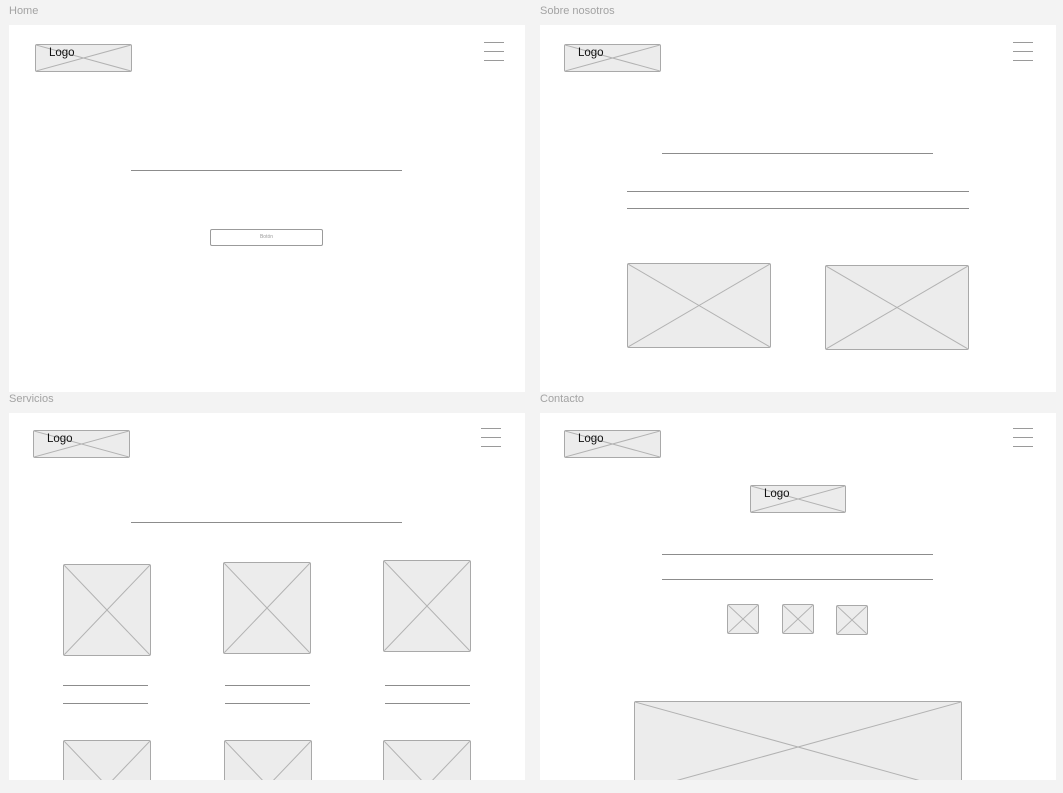 Image resolution: width=1063 pixels, height=793 pixels. I want to click on frame-label-contacto: Contacto, so click(562, 399).